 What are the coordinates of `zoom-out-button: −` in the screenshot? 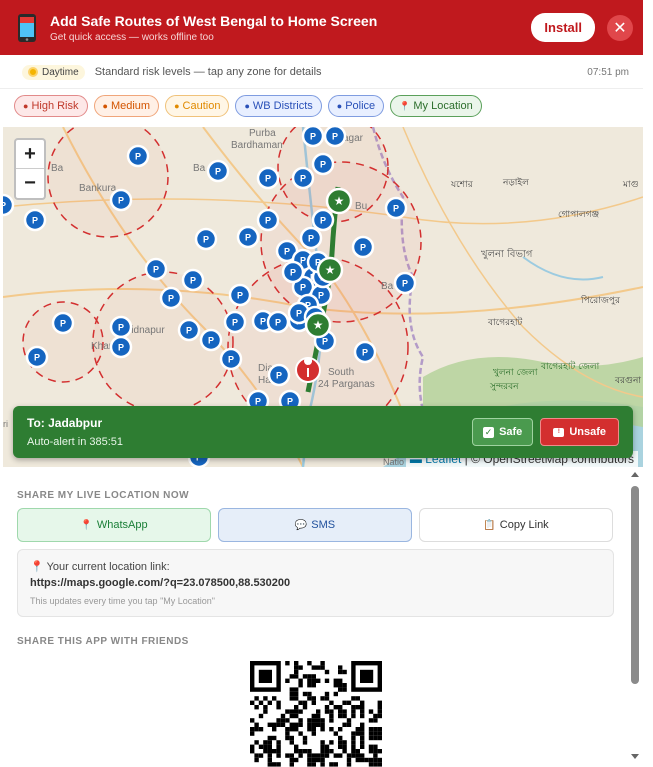 It's located at (30, 183).